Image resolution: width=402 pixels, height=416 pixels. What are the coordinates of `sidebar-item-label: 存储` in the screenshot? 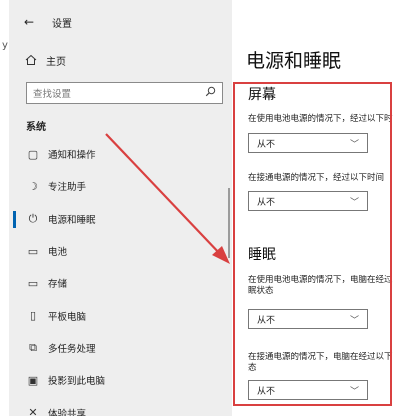 It's located at (58, 285).